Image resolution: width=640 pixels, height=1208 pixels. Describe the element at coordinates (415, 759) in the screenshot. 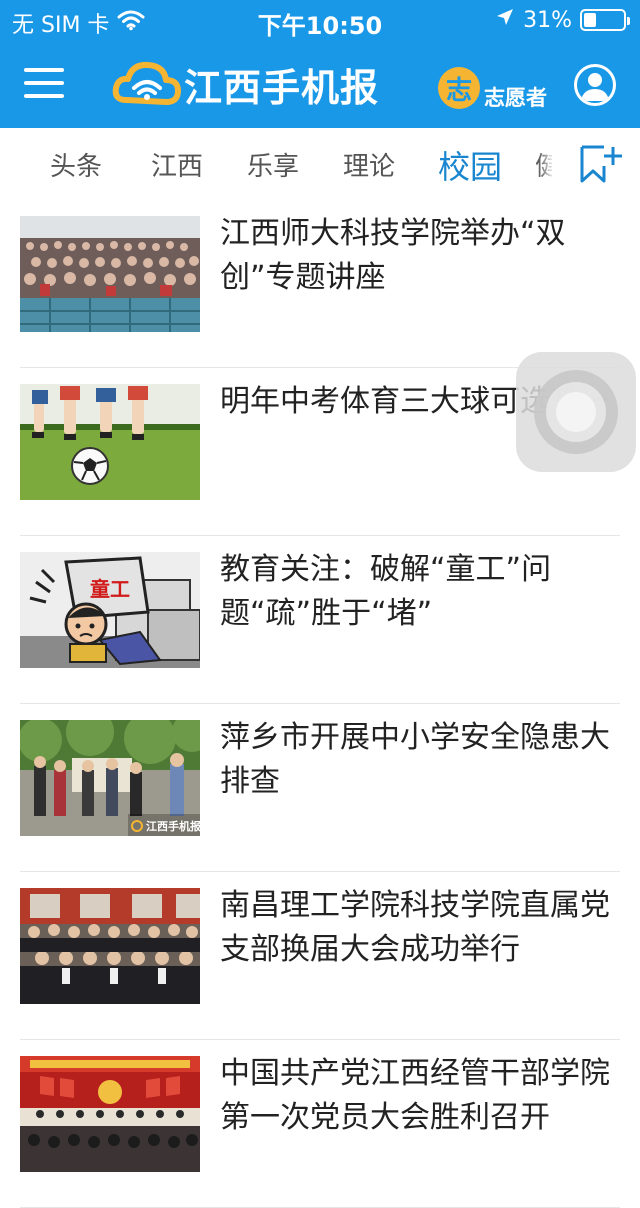

I see `news-title: 萍乡市开展中小学安全隐患大排查` at that location.